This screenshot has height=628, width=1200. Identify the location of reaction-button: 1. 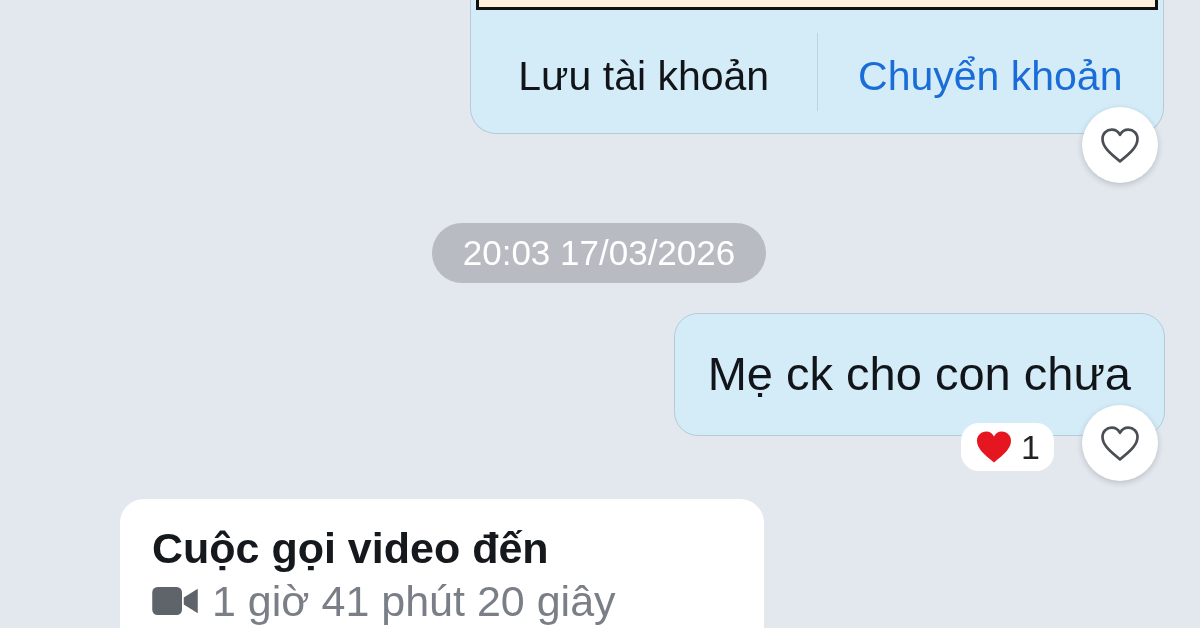
(1007, 447).